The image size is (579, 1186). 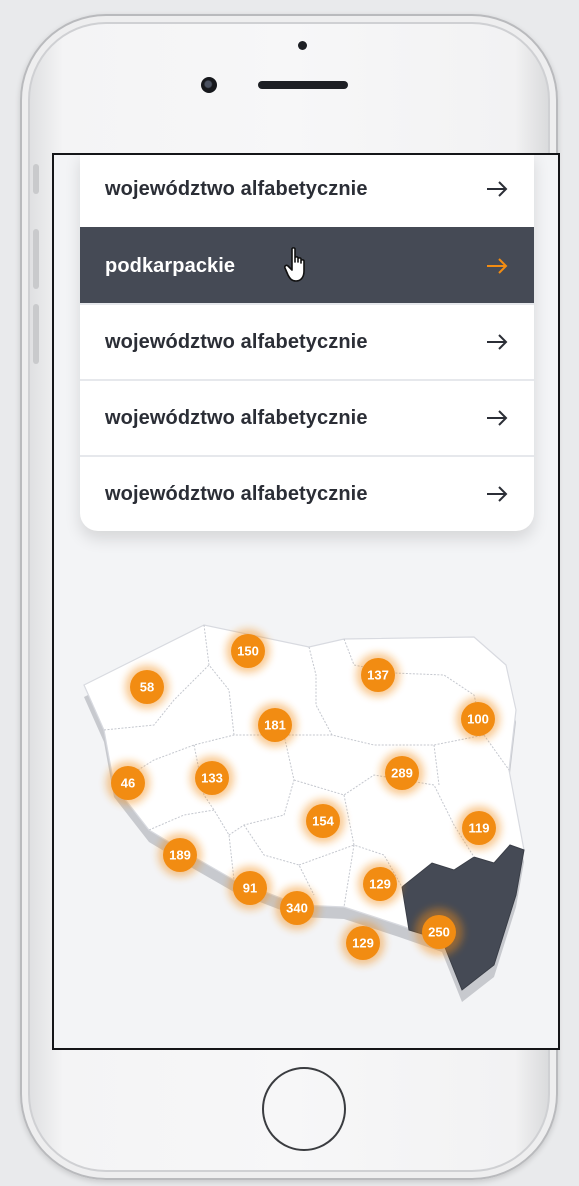 I want to click on proximity-sensor, so click(x=302, y=45).